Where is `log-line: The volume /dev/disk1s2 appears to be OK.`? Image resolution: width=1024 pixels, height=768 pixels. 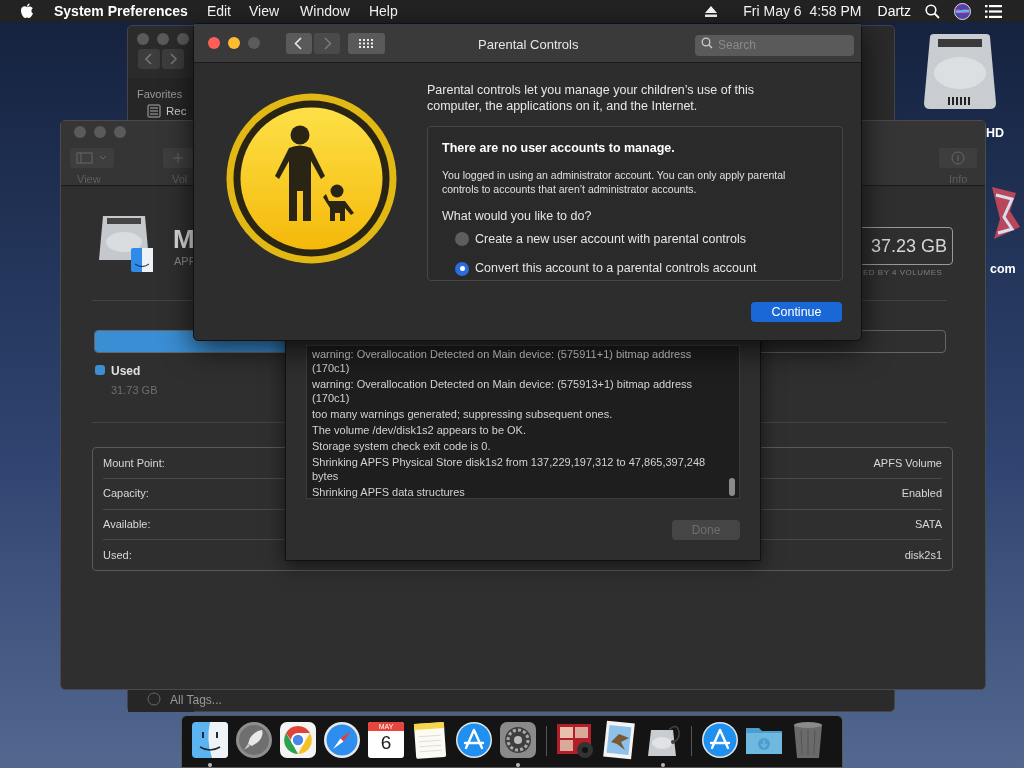
log-line: The volume /dev/disk1s2 appears to be OK. is located at coordinates (419, 430).